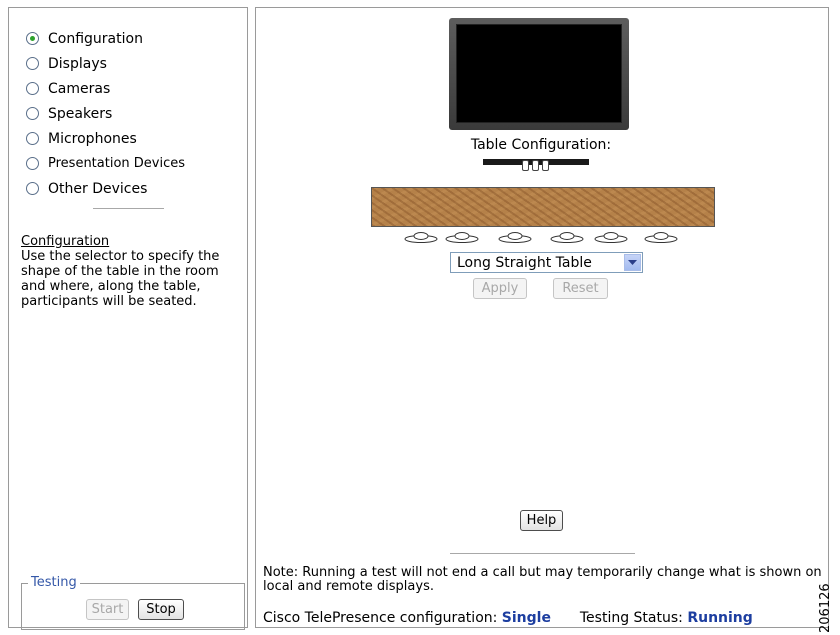 The image size is (840, 635). What do you see at coordinates (825, 608) in the screenshot?
I see `figure-id: 206126` at bounding box center [825, 608].